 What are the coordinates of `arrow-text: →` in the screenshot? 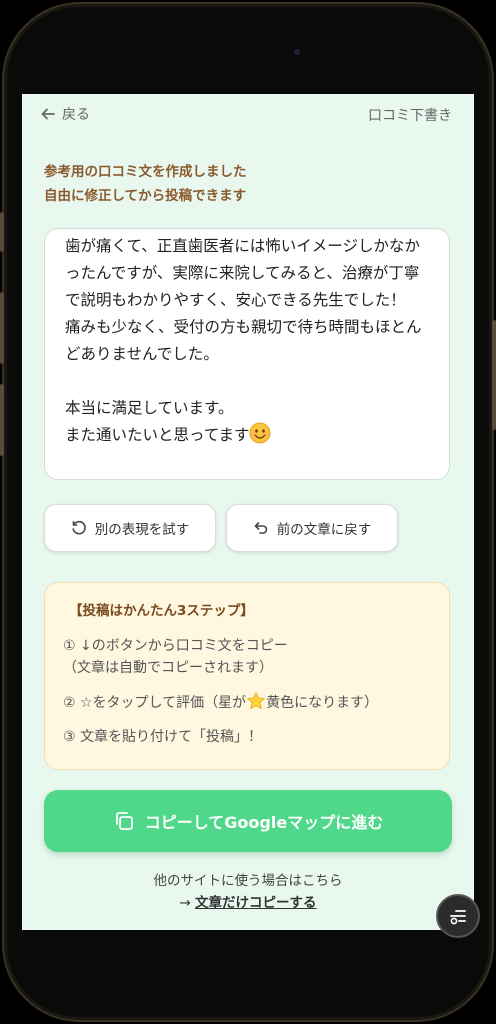 It's located at (187, 903).